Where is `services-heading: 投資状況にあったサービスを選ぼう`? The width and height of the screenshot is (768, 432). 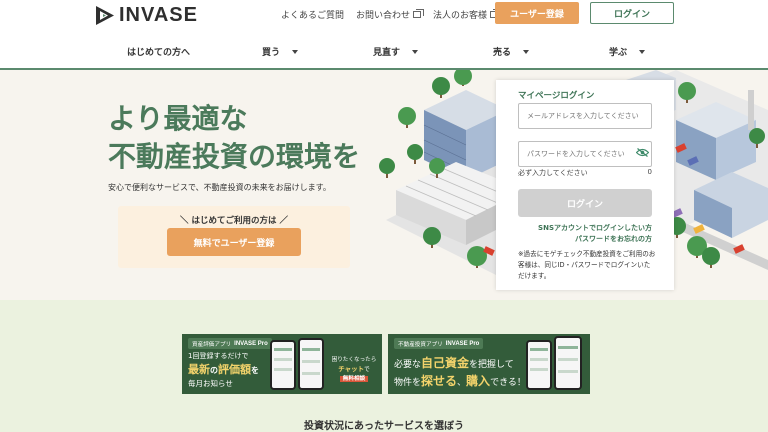
services-heading: 投資状況にあったサービスを選ぼう is located at coordinates (384, 426).